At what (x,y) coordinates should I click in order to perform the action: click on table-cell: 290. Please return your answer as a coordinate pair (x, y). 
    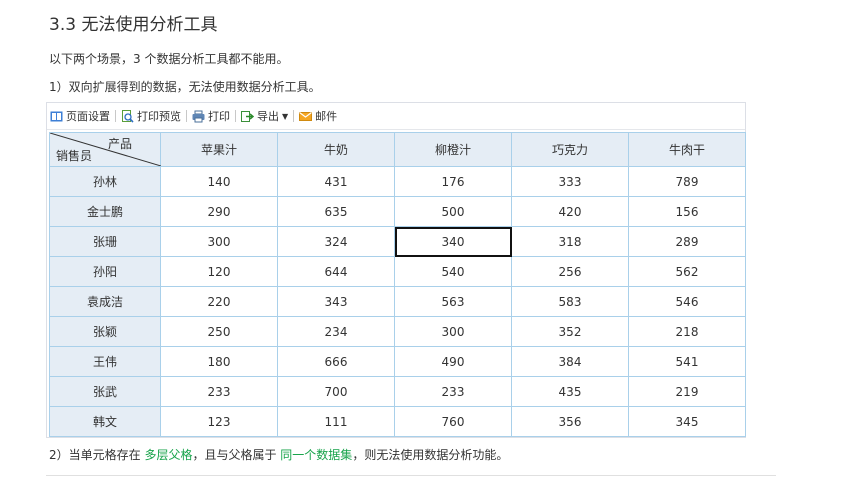
    Looking at the image, I should click on (219, 211).